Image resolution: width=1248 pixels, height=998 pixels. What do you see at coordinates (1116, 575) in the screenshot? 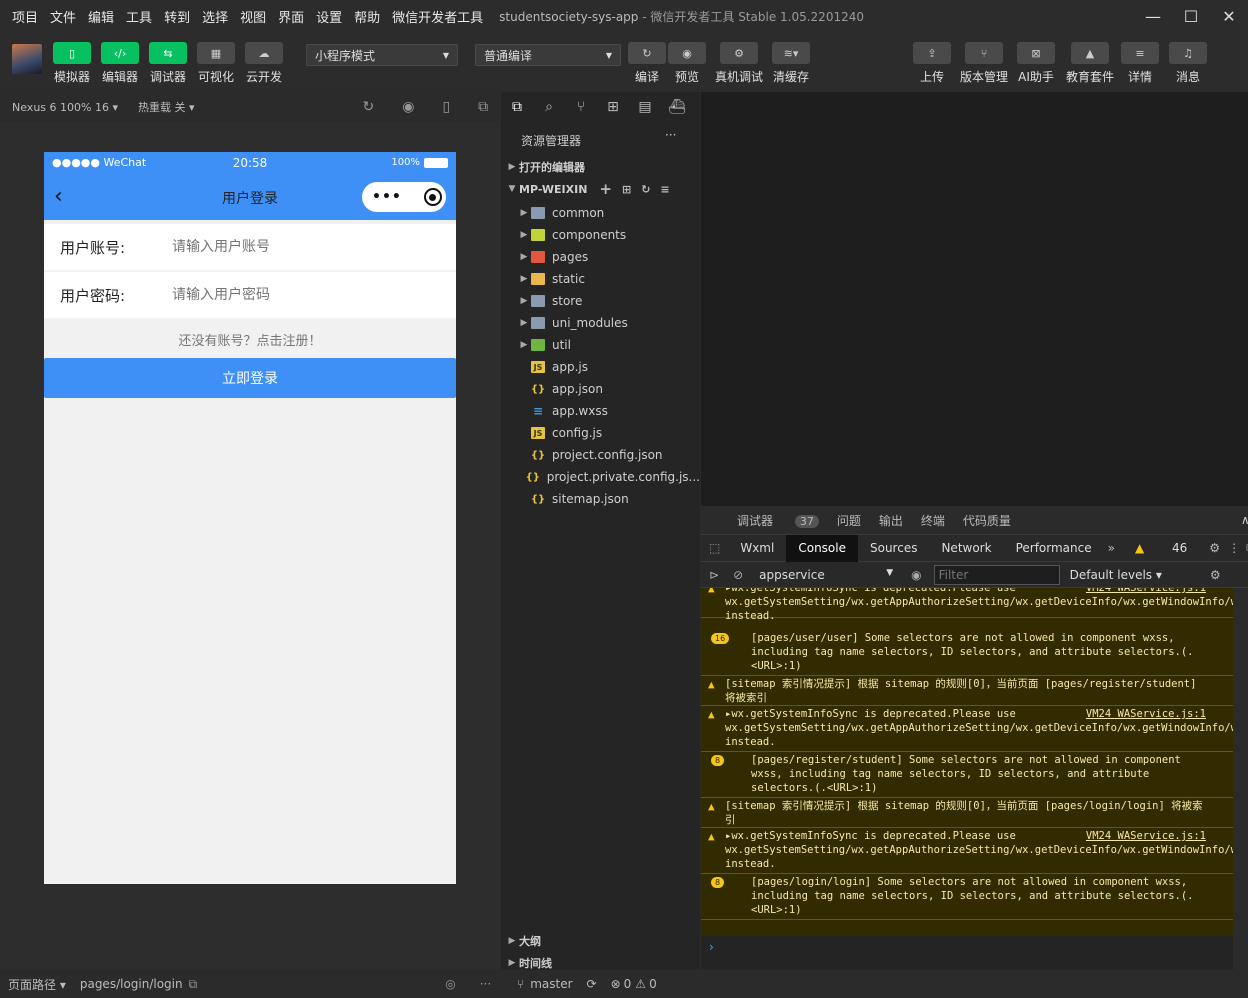
I see `log-levels-select: Default levels ▾` at bounding box center [1116, 575].